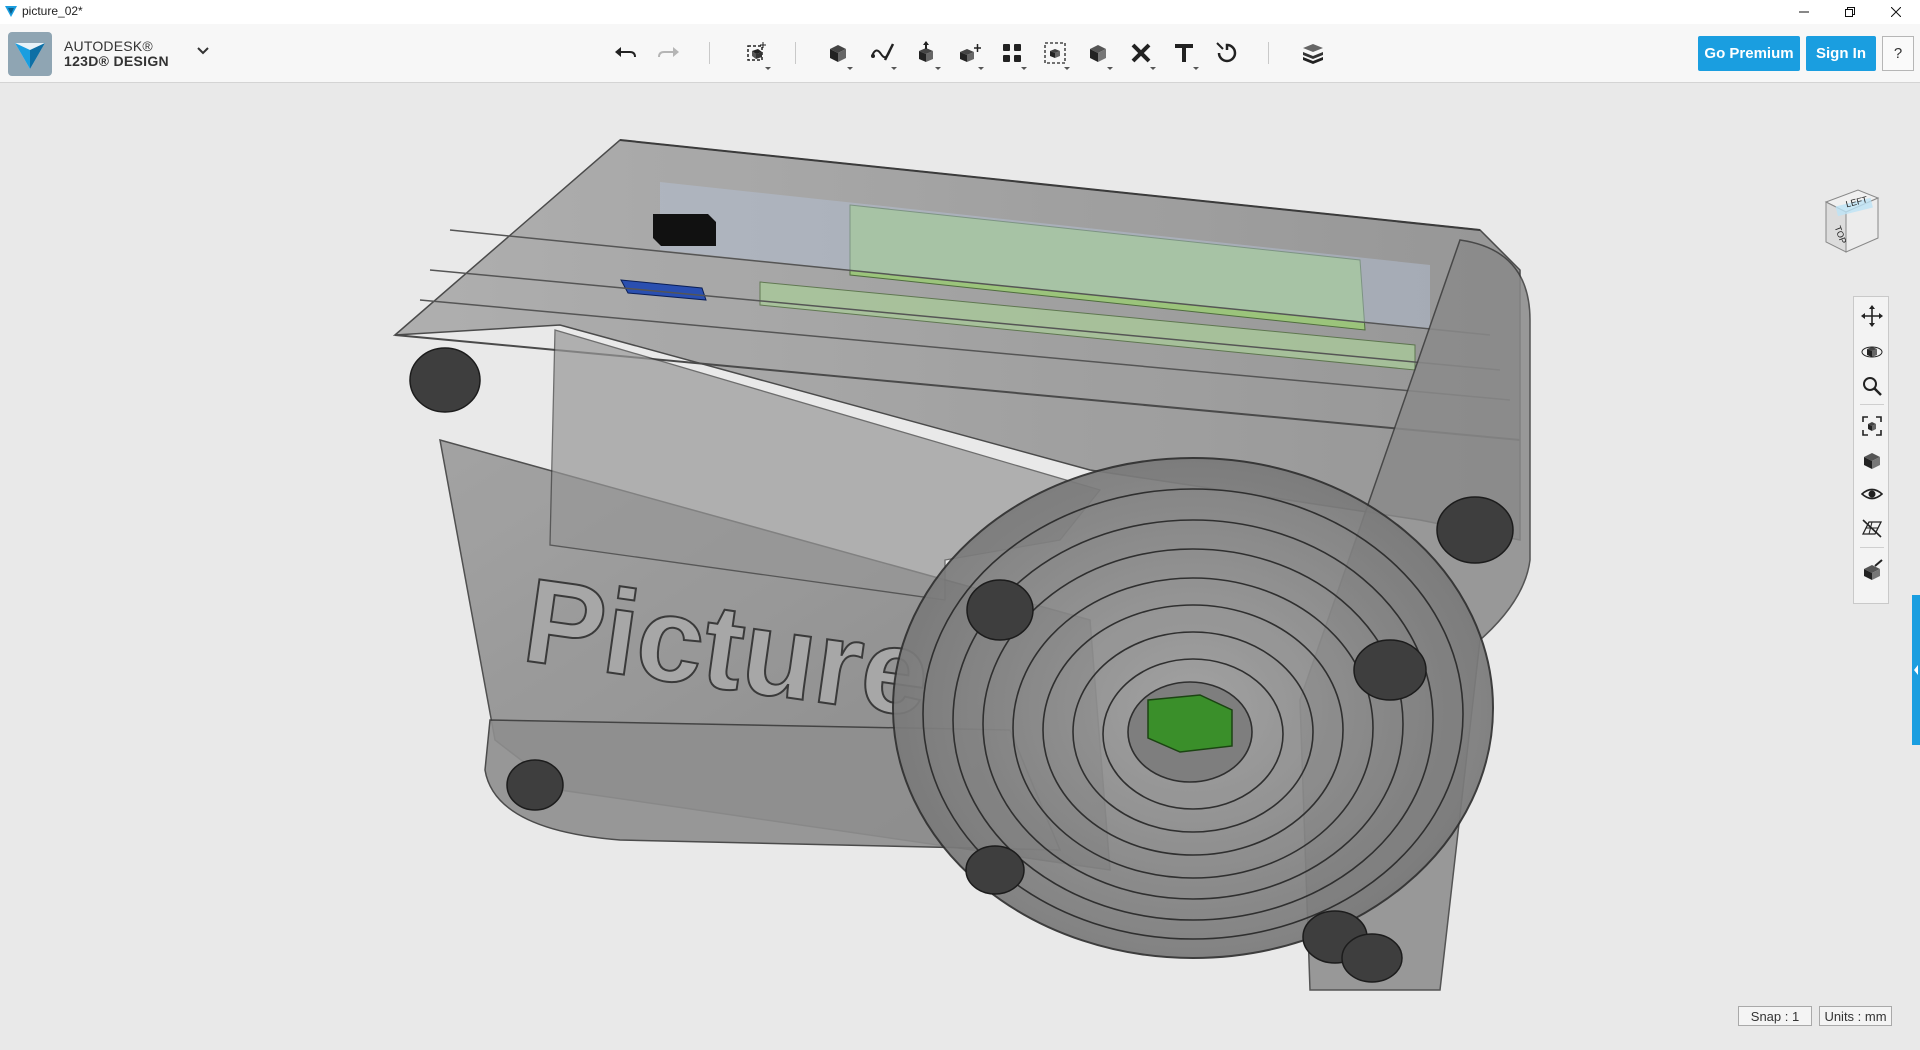 The width and height of the screenshot is (1920, 1050). I want to click on zoom-button, so click(1872, 386).